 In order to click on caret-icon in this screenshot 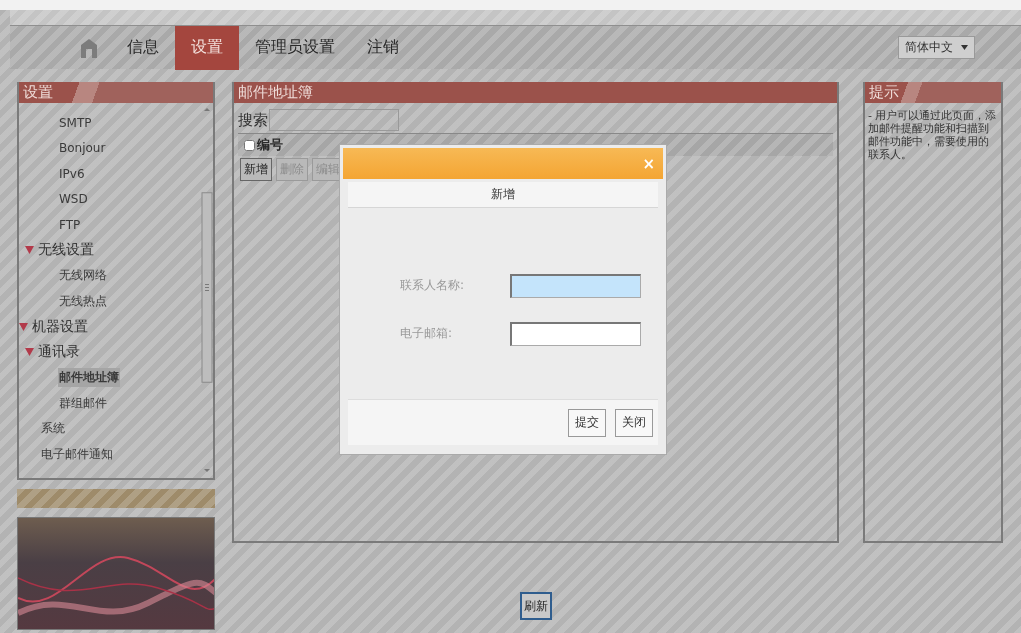, I will do `click(964, 47)`.